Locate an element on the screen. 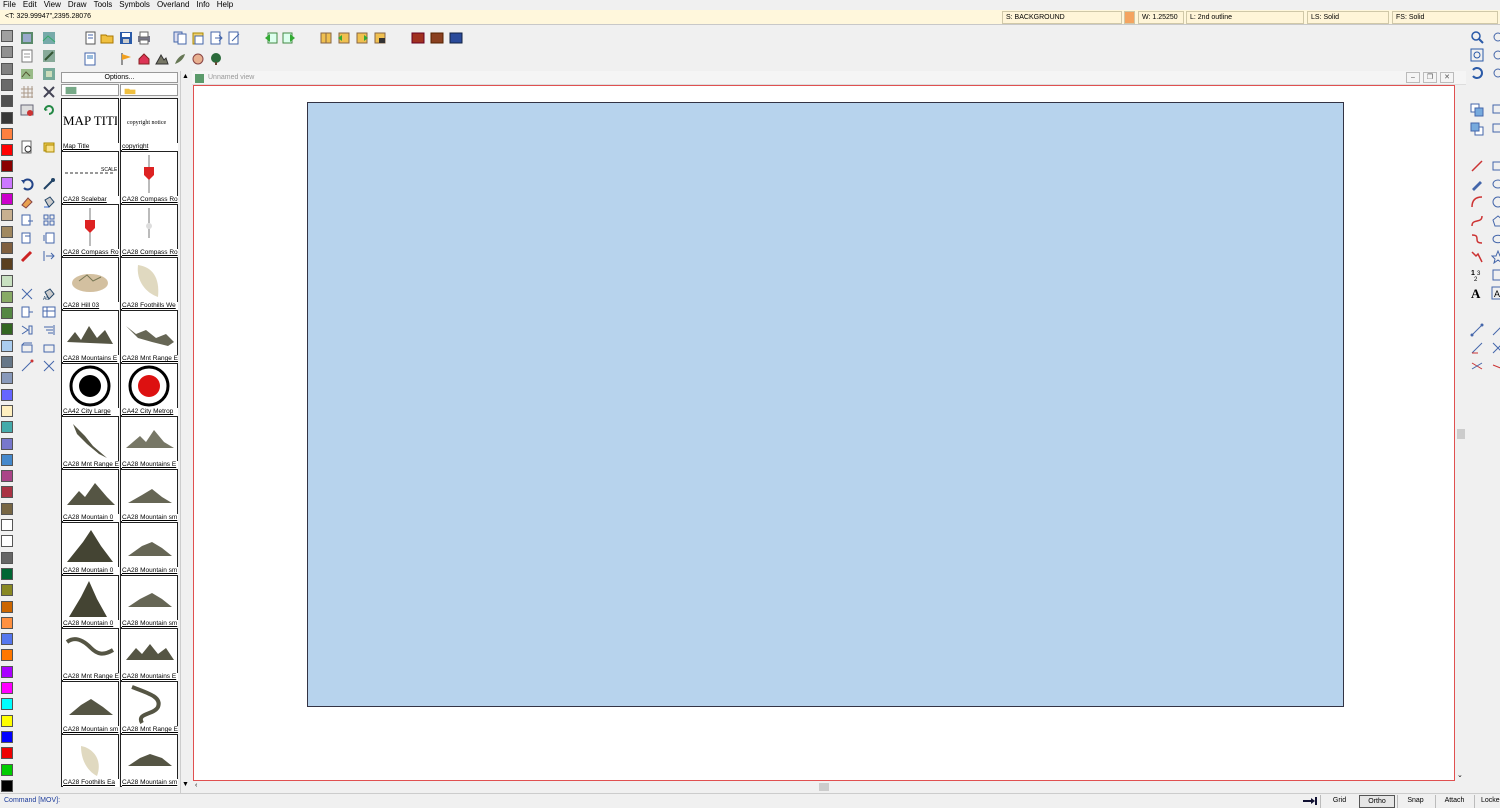 The height and width of the screenshot is (808, 1500). scale-icon is located at coordinates (49, 220).